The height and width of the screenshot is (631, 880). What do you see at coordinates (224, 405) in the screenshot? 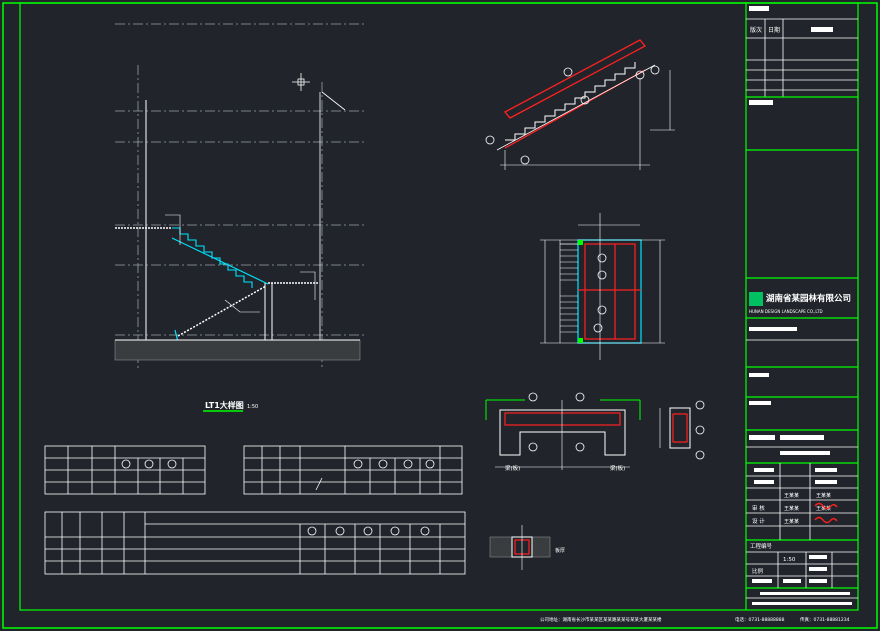
I see `main-drawing-title: LT1大样图` at bounding box center [224, 405].